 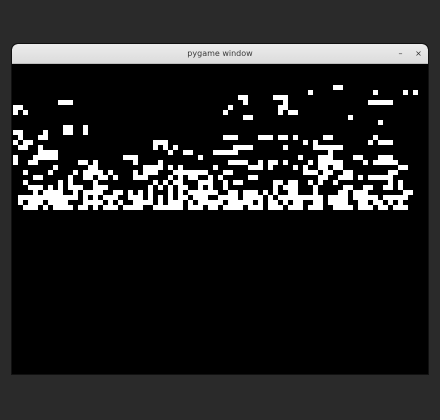 I want to click on close-button: ×, so click(x=418, y=53).